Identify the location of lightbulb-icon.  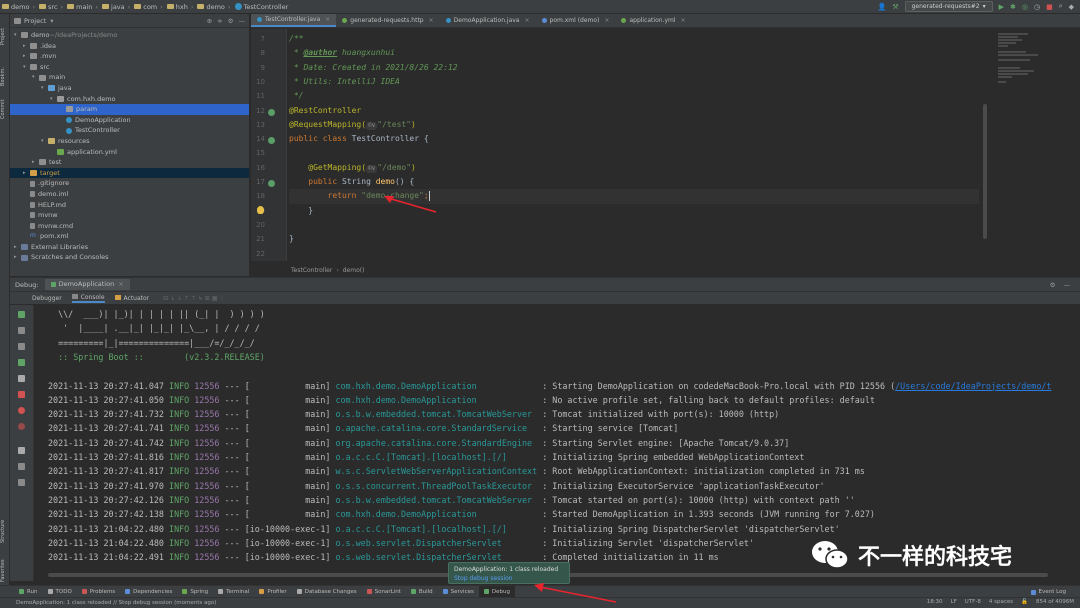
(260, 210).